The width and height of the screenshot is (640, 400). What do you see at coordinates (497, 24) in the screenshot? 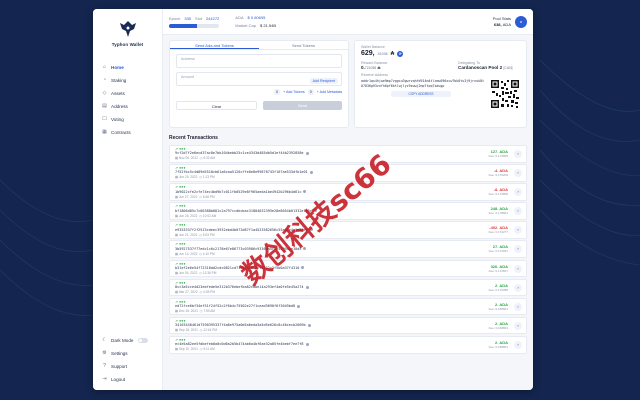
I see `pool-stats-value: 638,` at bounding box center [497, 24].